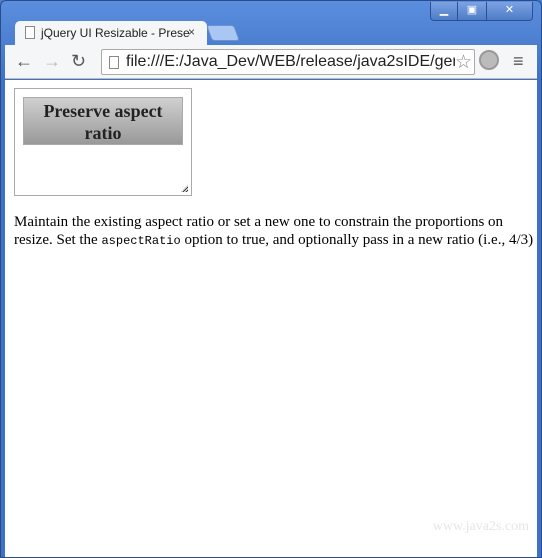  What do you see at coordinates (480, 526) in the screenshot?
I see `watermark: www.java2s.com` at bounding box center [480, 526].